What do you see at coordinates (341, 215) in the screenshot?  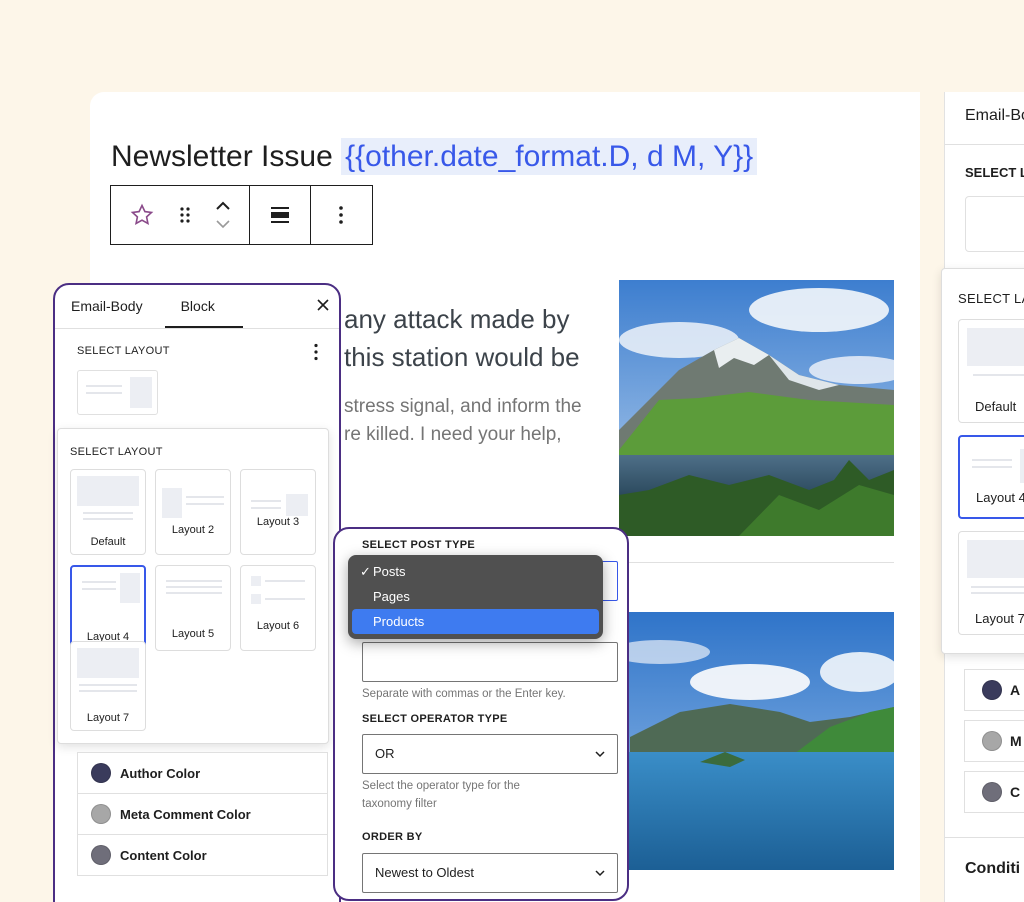 I see `more-options-icon` at bounding box center [341, 215].